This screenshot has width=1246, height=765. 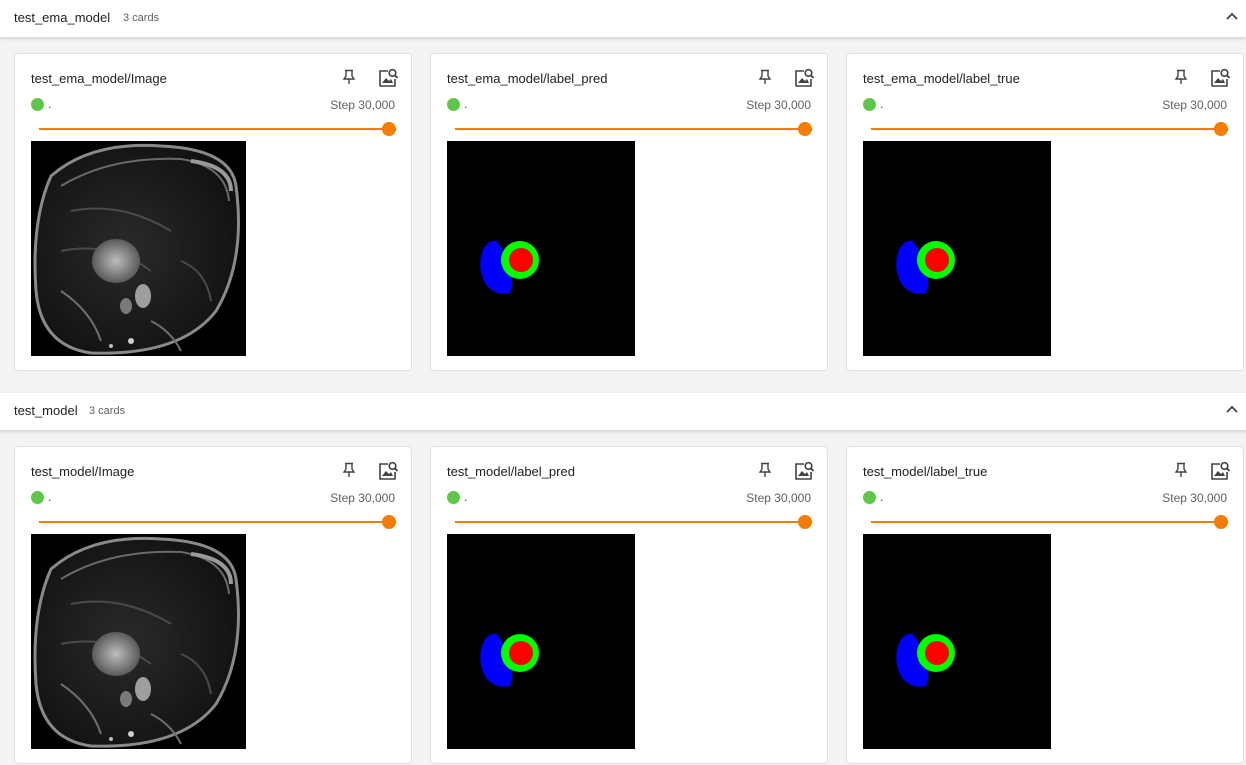 I want to click on card-title: test_model/Image, so click(x=83, y=471).